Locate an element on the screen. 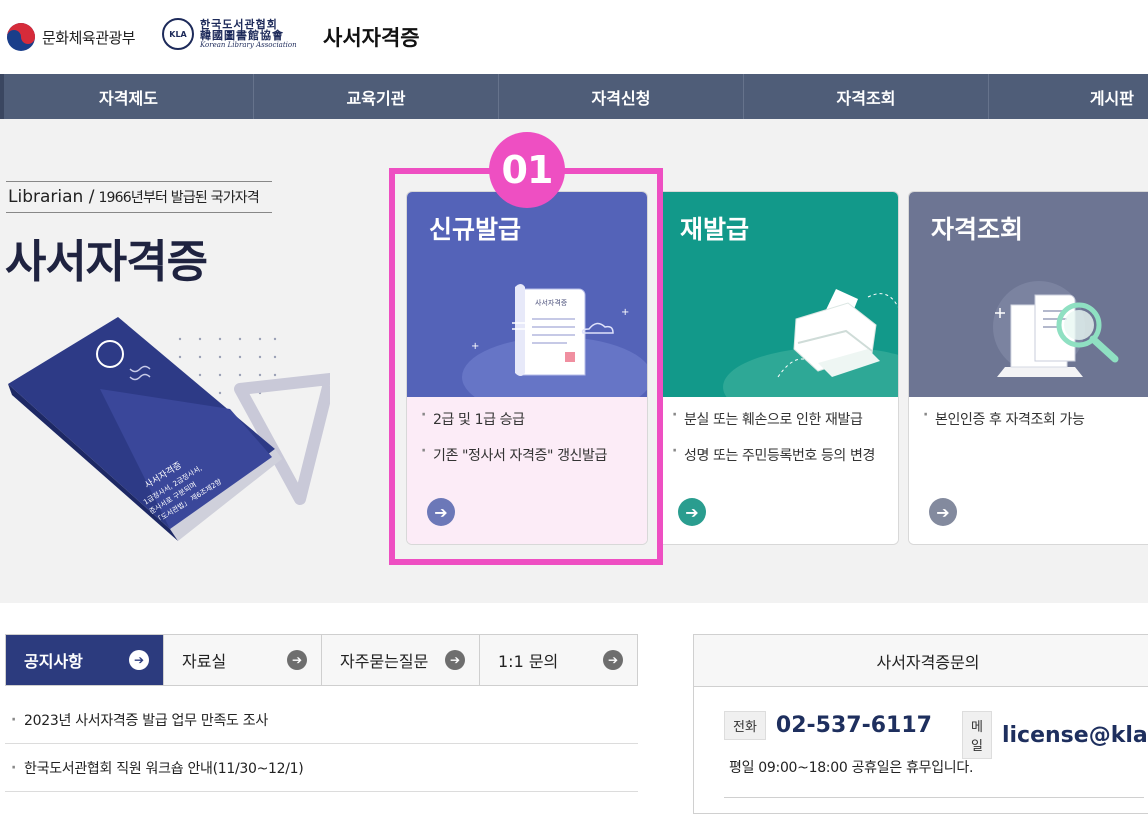 The width and height of the screenshot is (1148, 814). kla-english-name: Korean Library Association is located at coordinates (248, 44).